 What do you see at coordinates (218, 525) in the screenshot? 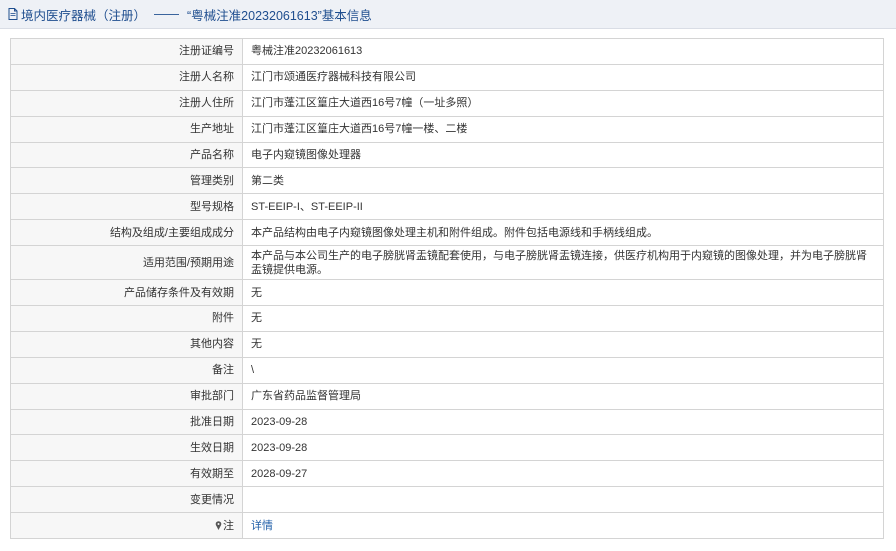
I see `pin-icon` at bounding box center [218, 525].